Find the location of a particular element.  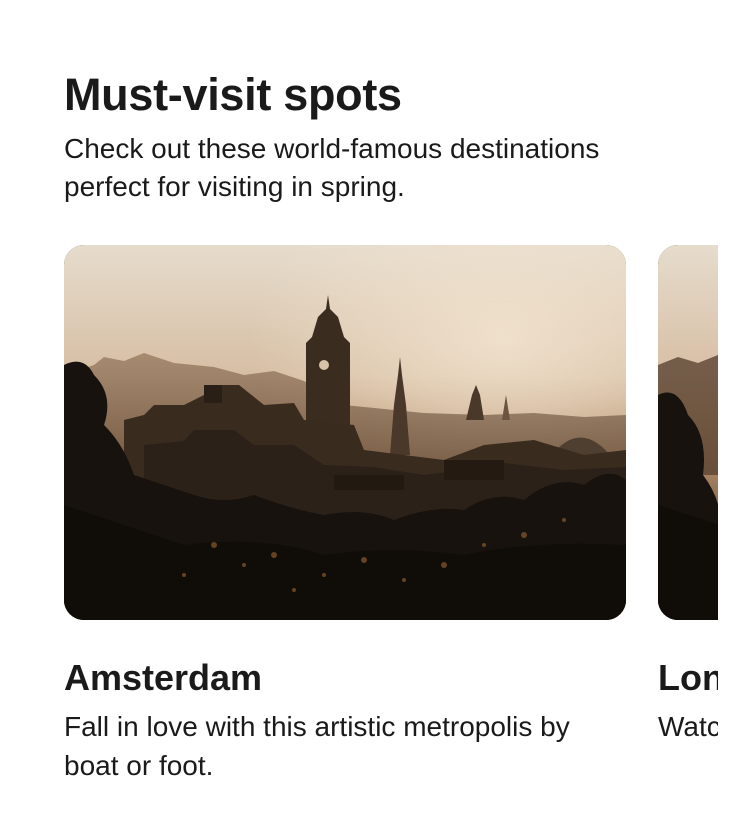

destination-title: Amsterdam is located at coordinates (163, 678).